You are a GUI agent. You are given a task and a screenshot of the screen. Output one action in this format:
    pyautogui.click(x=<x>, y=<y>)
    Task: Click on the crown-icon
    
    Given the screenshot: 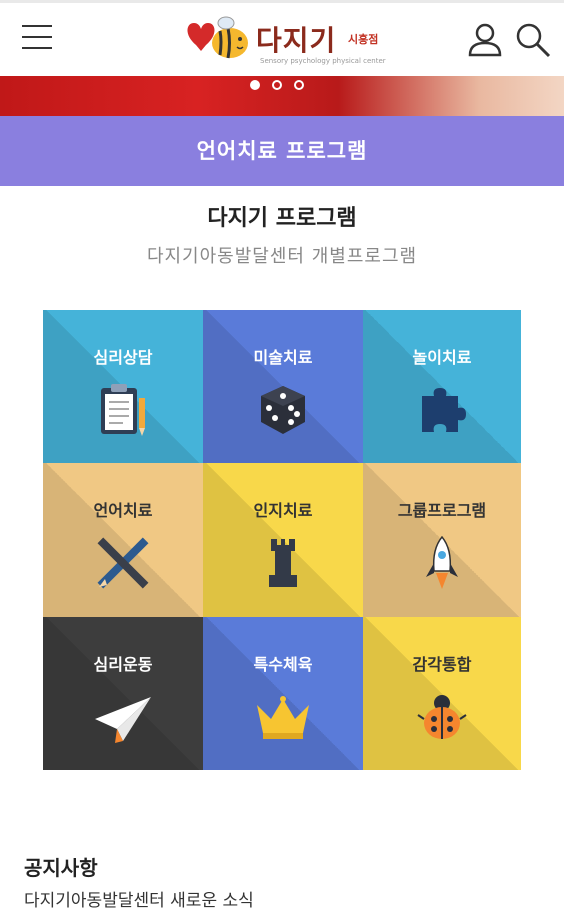 What is the action you would take?
    pyautogui.click(x=283, y=719)
    